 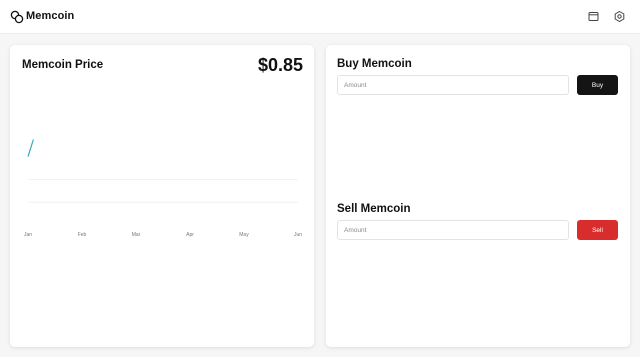 What do you see at coordinates (298, 235) in the screenshot?
I see `x-tick-label: Jun` at bounding box center [298, 235].